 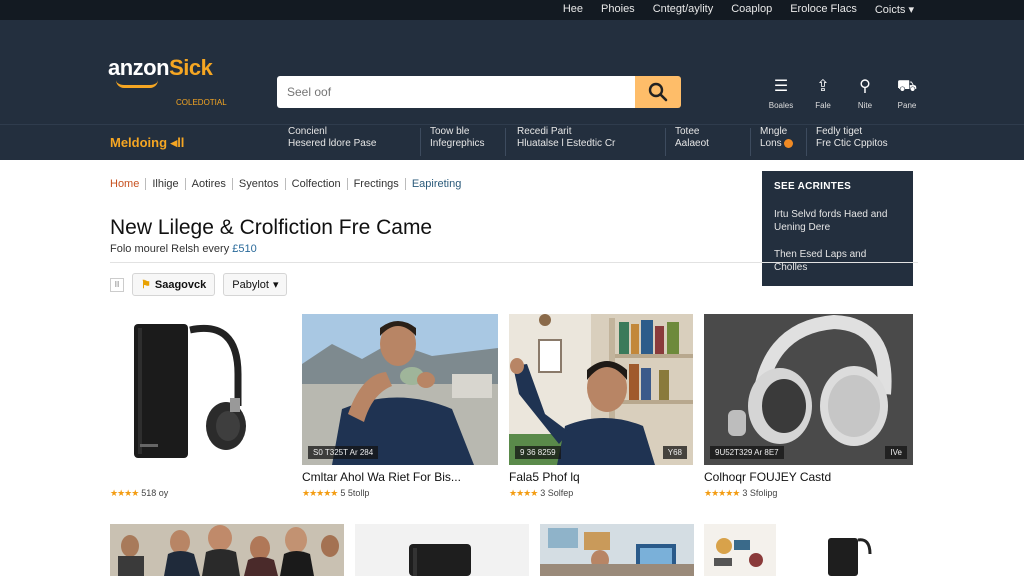 I want to click on header-share-label: Fale, so click(x=823, y=105).